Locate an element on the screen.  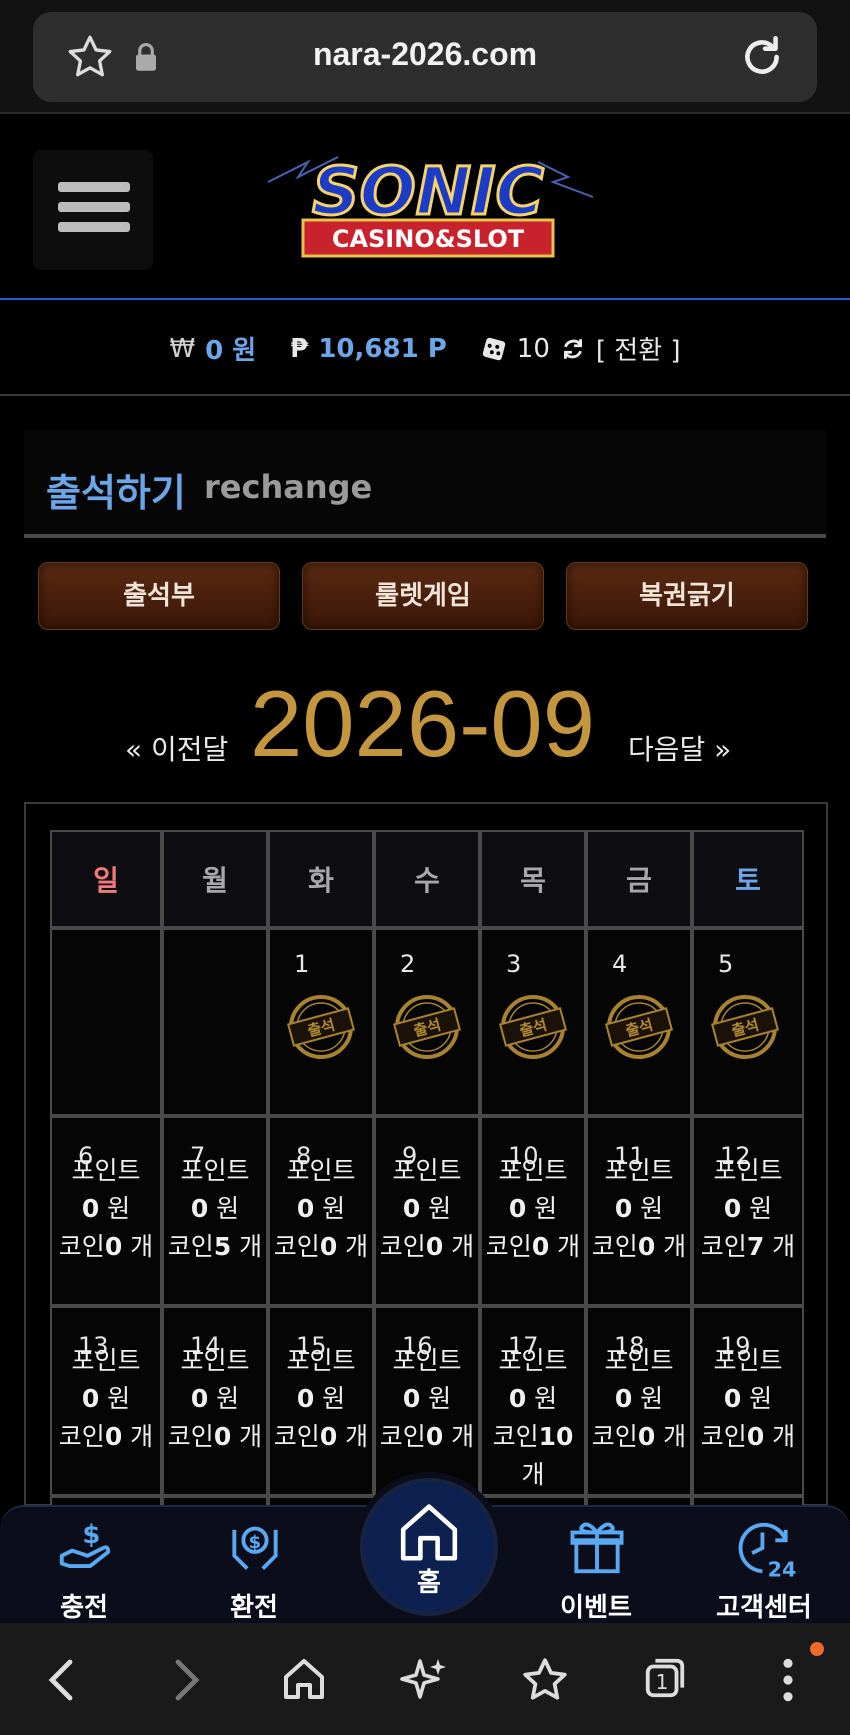
forward-icon is located at coordinates (186, 1680).